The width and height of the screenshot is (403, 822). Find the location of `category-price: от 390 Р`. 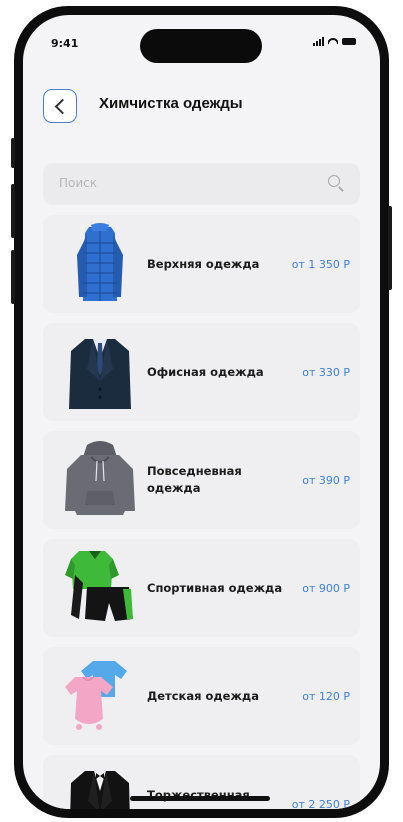

category-price: от 390 Р is located at coordinates (326, 480).